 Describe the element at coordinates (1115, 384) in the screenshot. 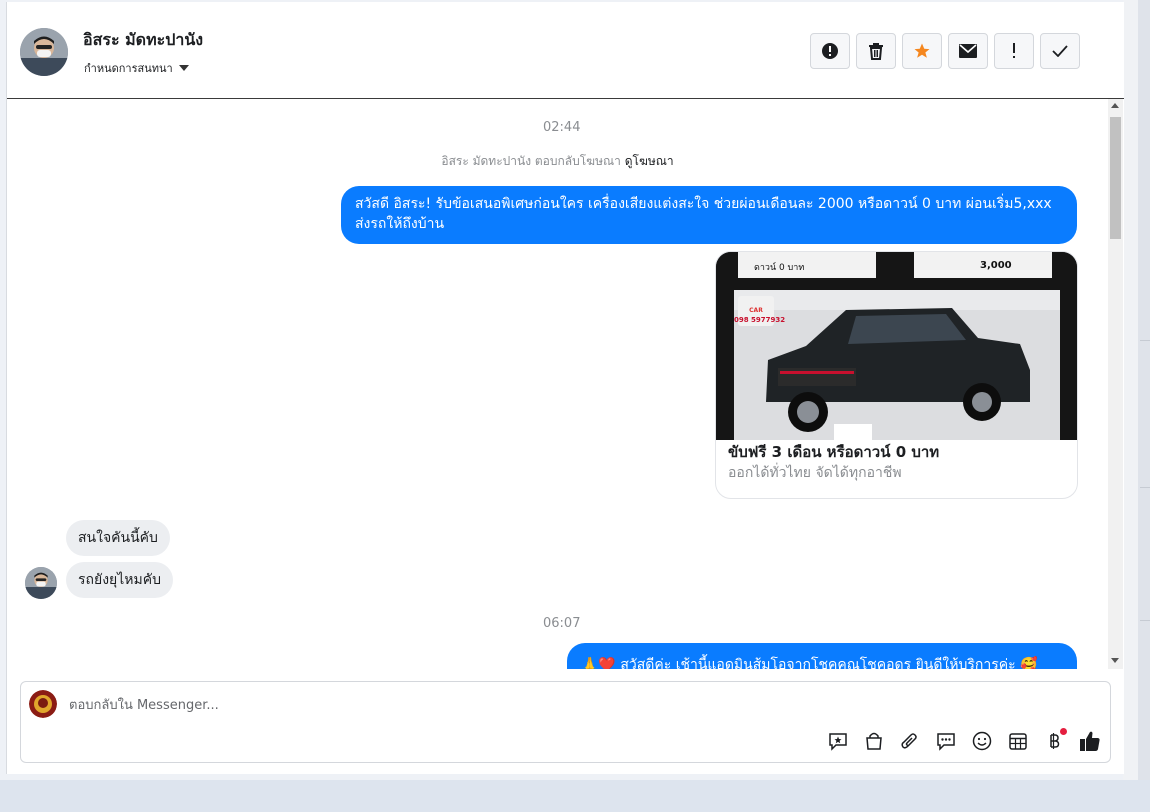

I see `thread-scrollbar` at that location.